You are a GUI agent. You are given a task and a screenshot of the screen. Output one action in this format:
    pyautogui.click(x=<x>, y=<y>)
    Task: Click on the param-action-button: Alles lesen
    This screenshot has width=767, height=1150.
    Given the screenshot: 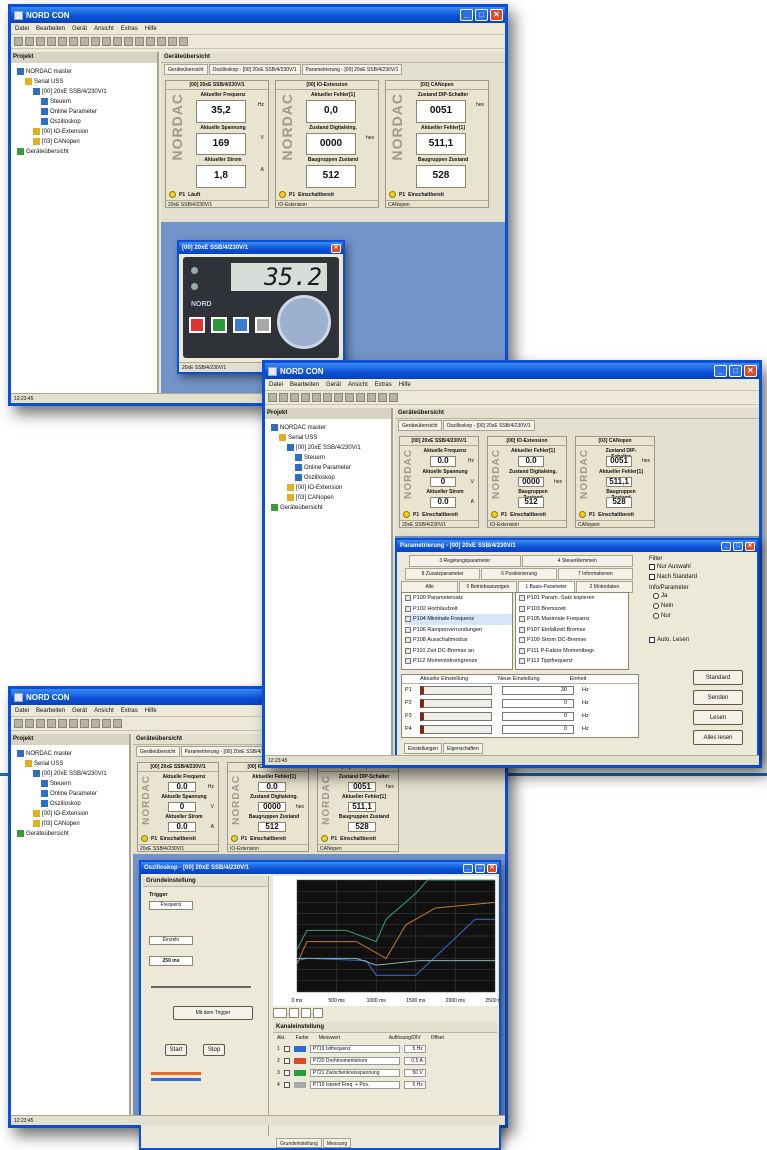 What is the action you would take?
    pyautogui.click(x=718, y=737)
    